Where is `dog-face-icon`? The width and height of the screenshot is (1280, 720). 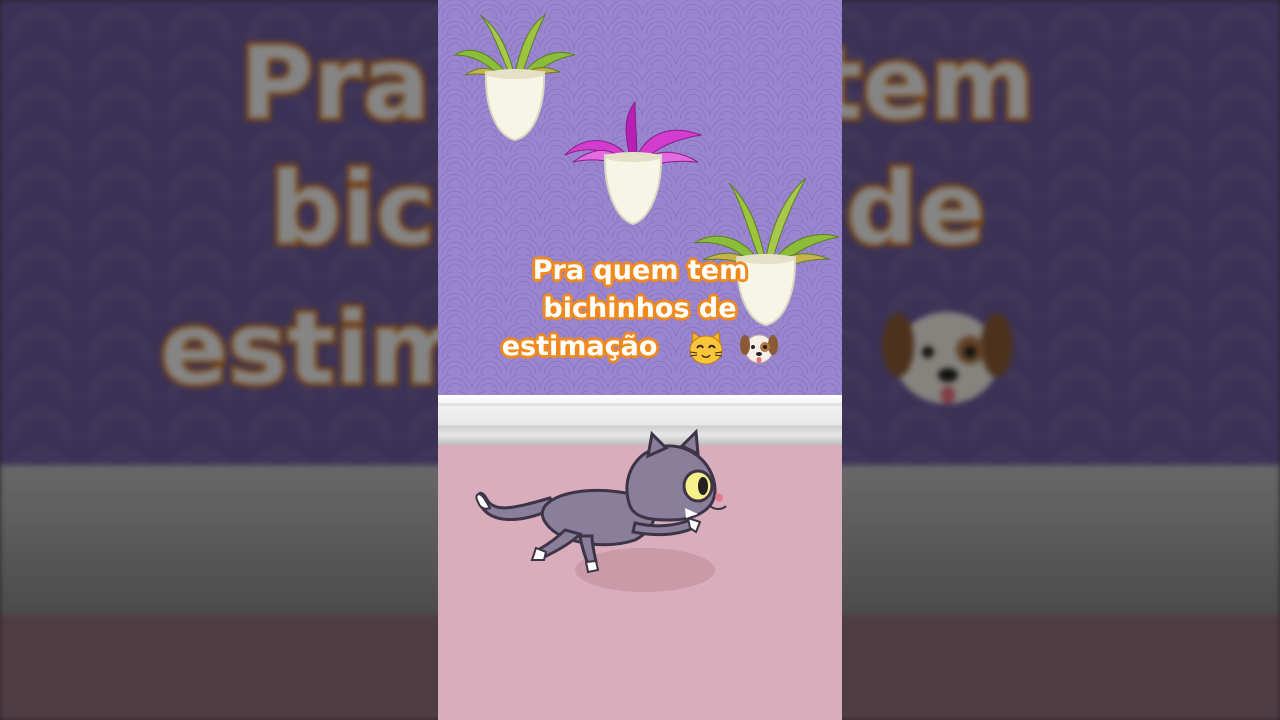
dog-face-icon is located at coordinates (759, 348).